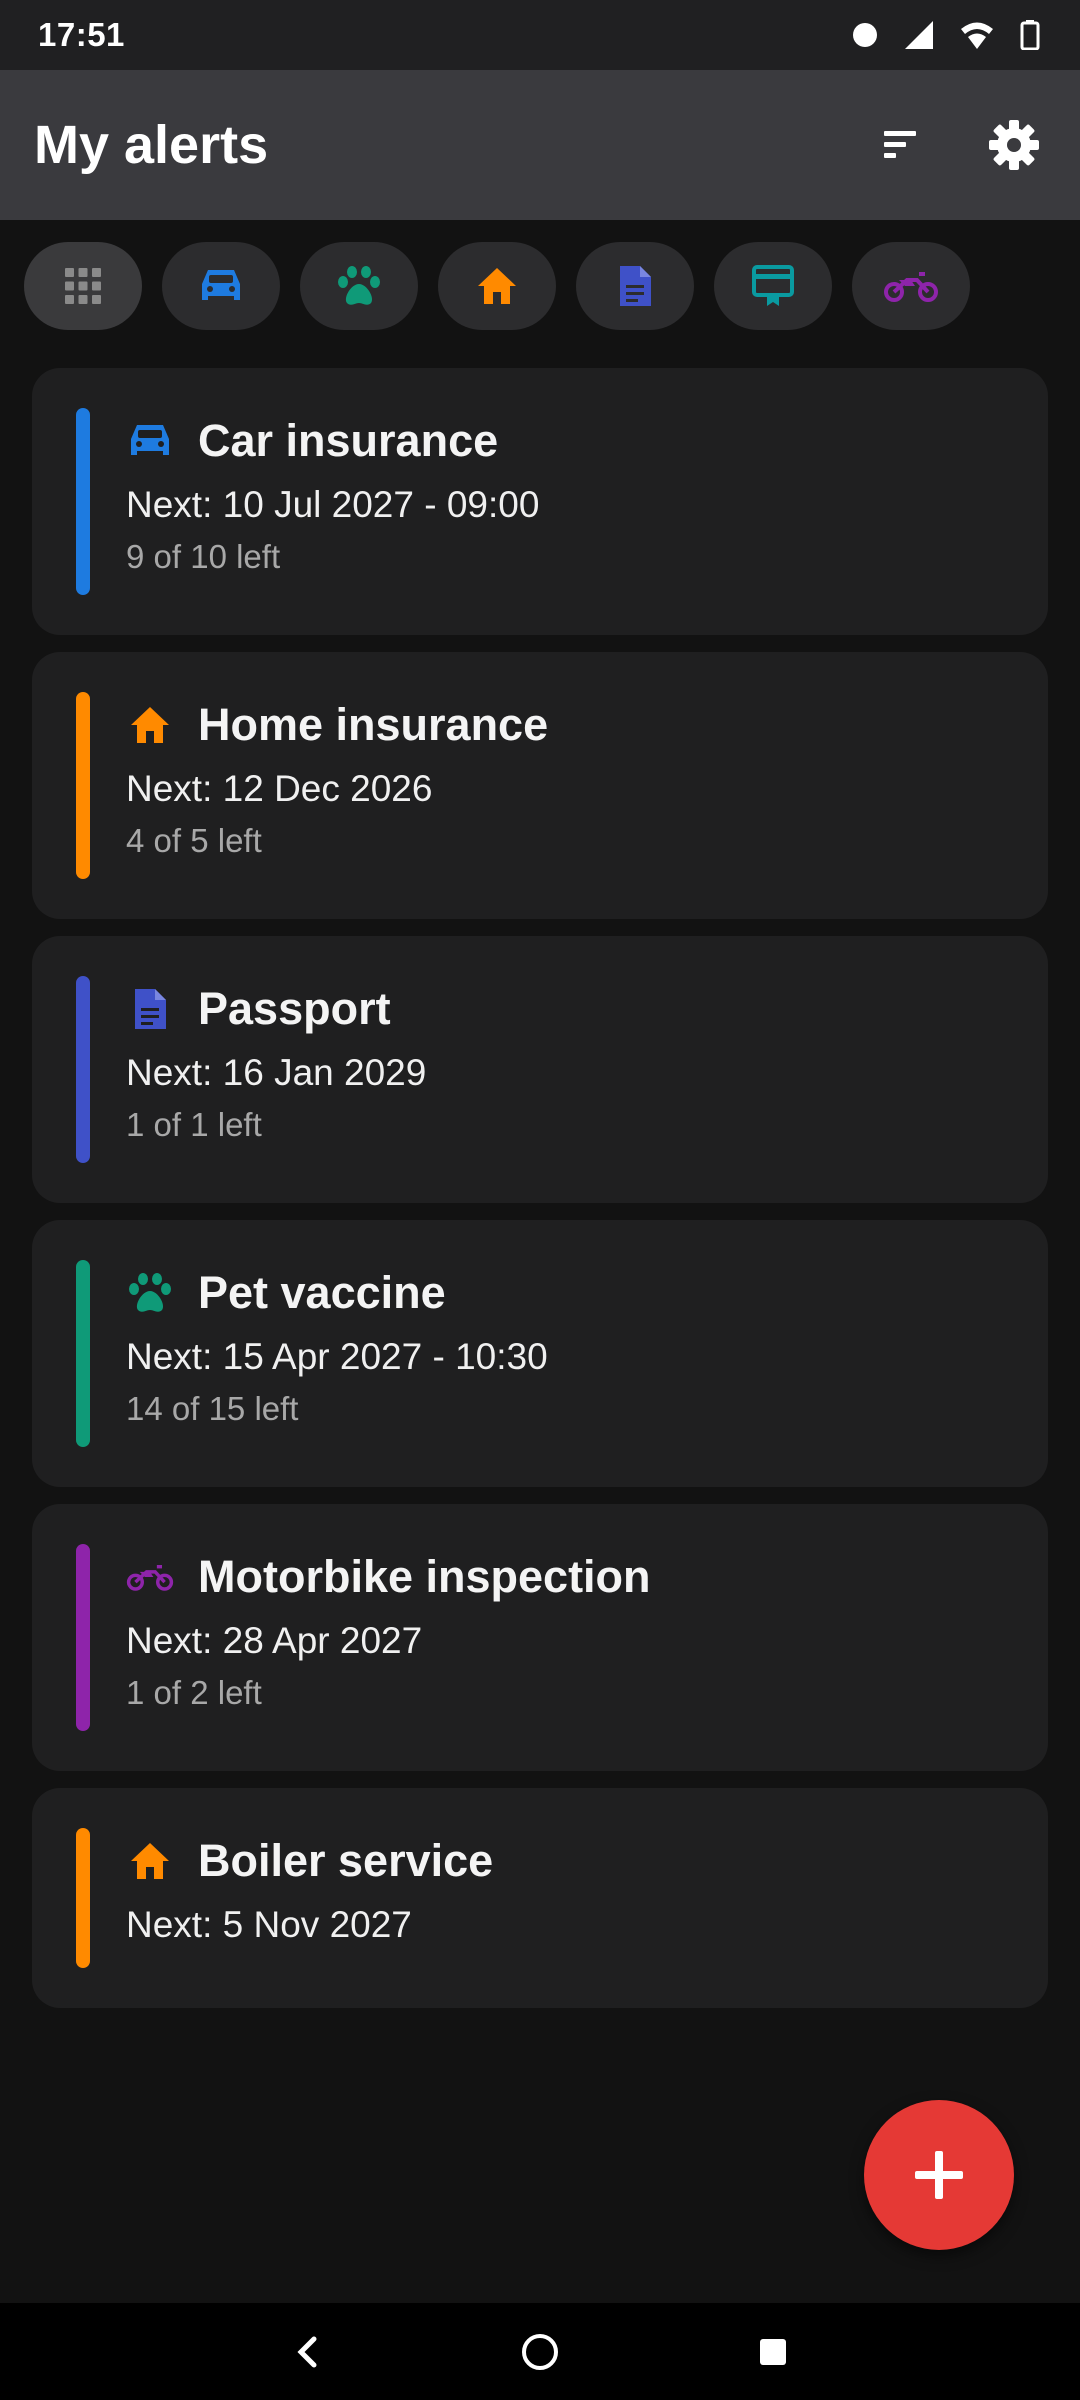 Image resolution: width=1080 pixels, height=2400 pixels. I want to click on recents-square-icon, so click(773, 2351).